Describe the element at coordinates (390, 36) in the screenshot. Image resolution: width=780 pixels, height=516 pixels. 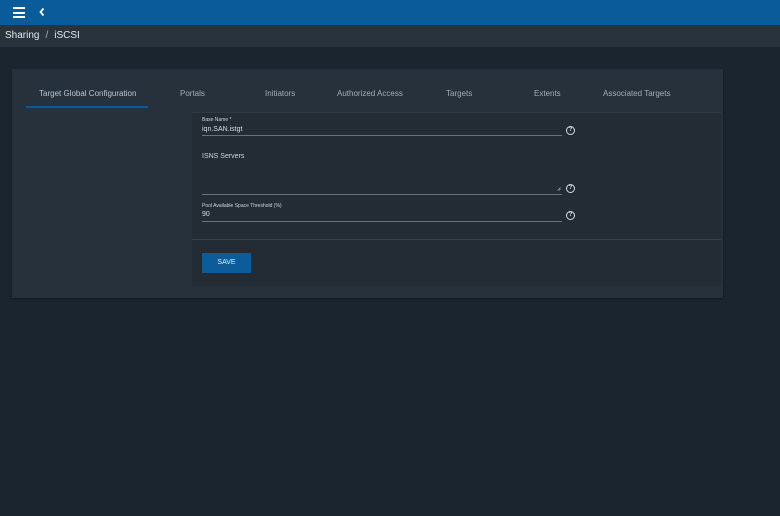
I see `breadcrumb-bar: Sharing / iSCSI` at that location.